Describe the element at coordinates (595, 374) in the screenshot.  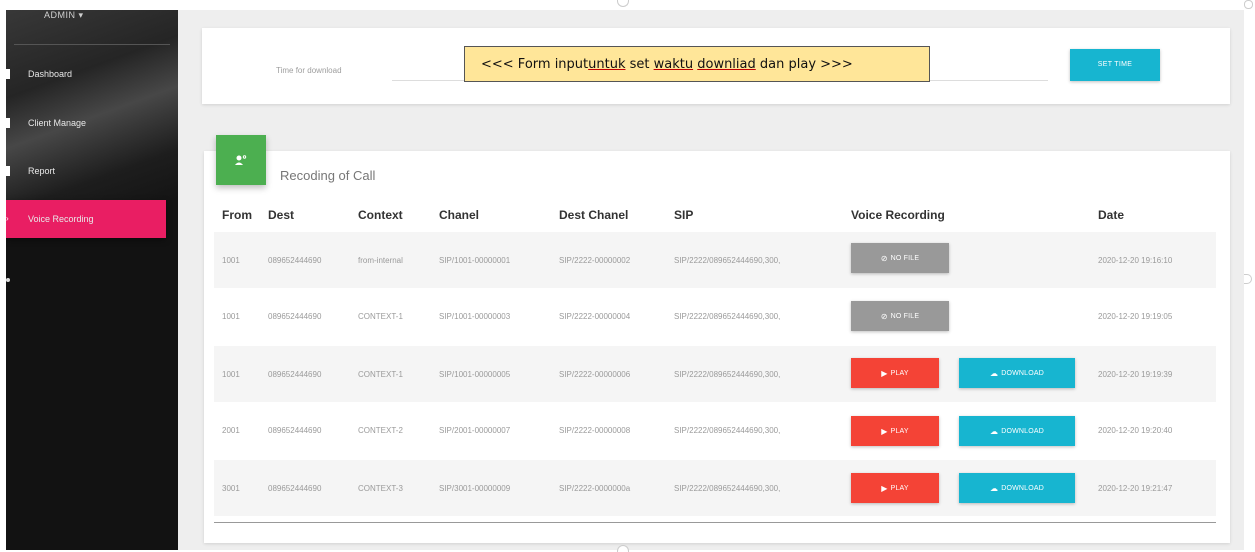
I see `cell-dest-chanel: SIP/2222-00000006` at that location.